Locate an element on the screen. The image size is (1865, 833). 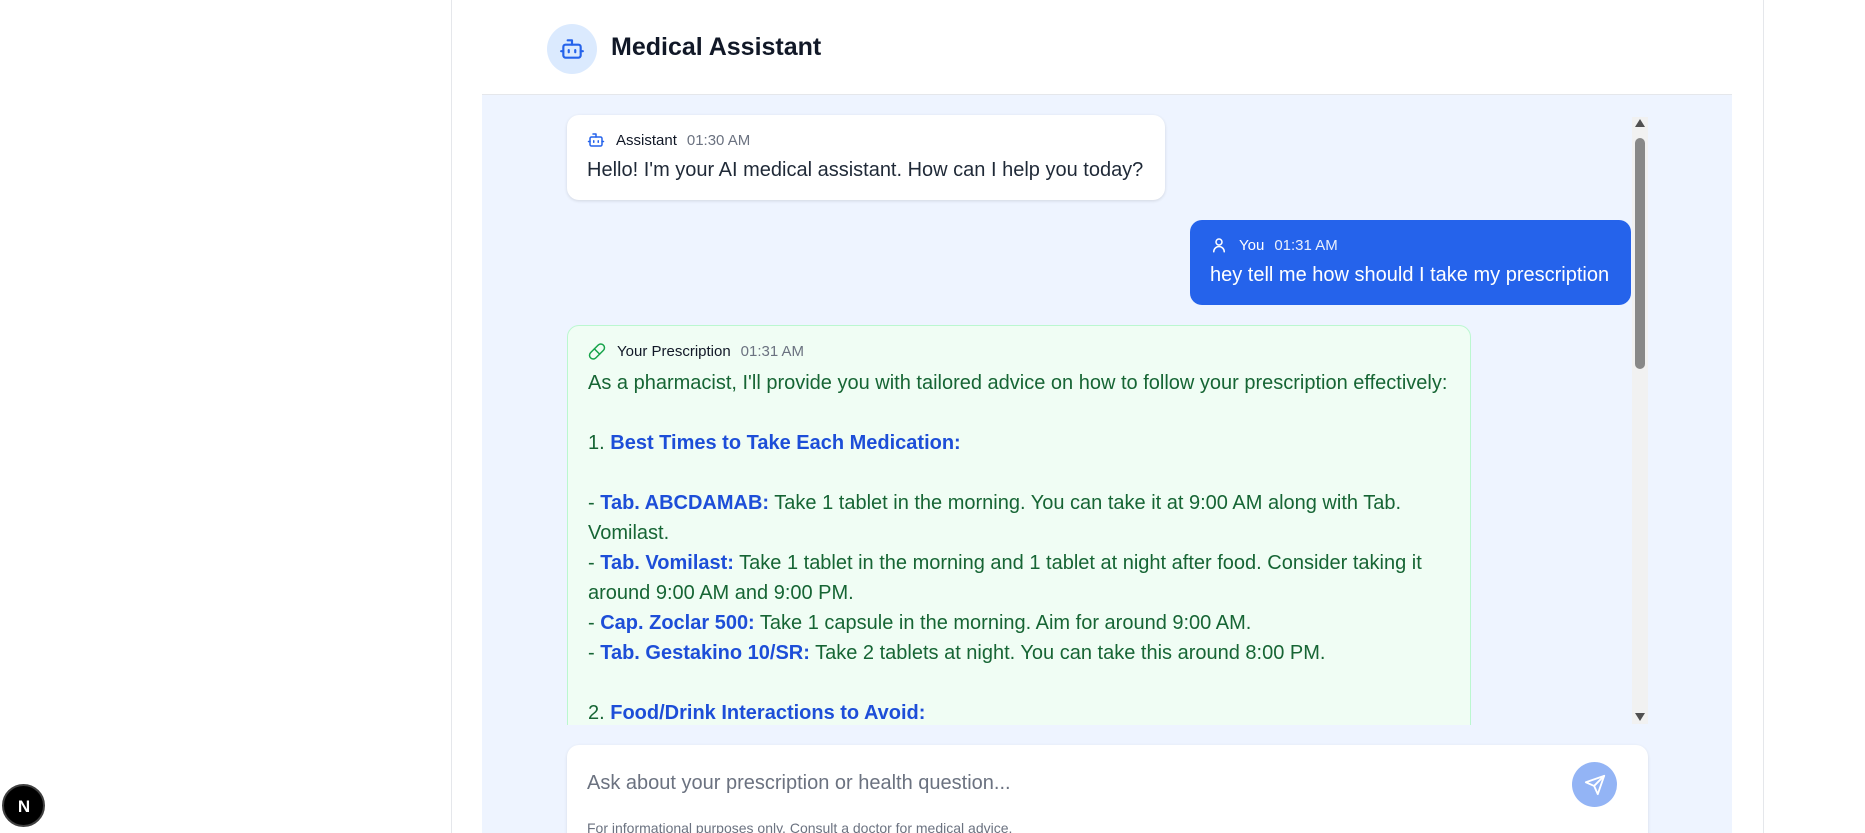
svg-text: N is located at coordinates (23, 806).